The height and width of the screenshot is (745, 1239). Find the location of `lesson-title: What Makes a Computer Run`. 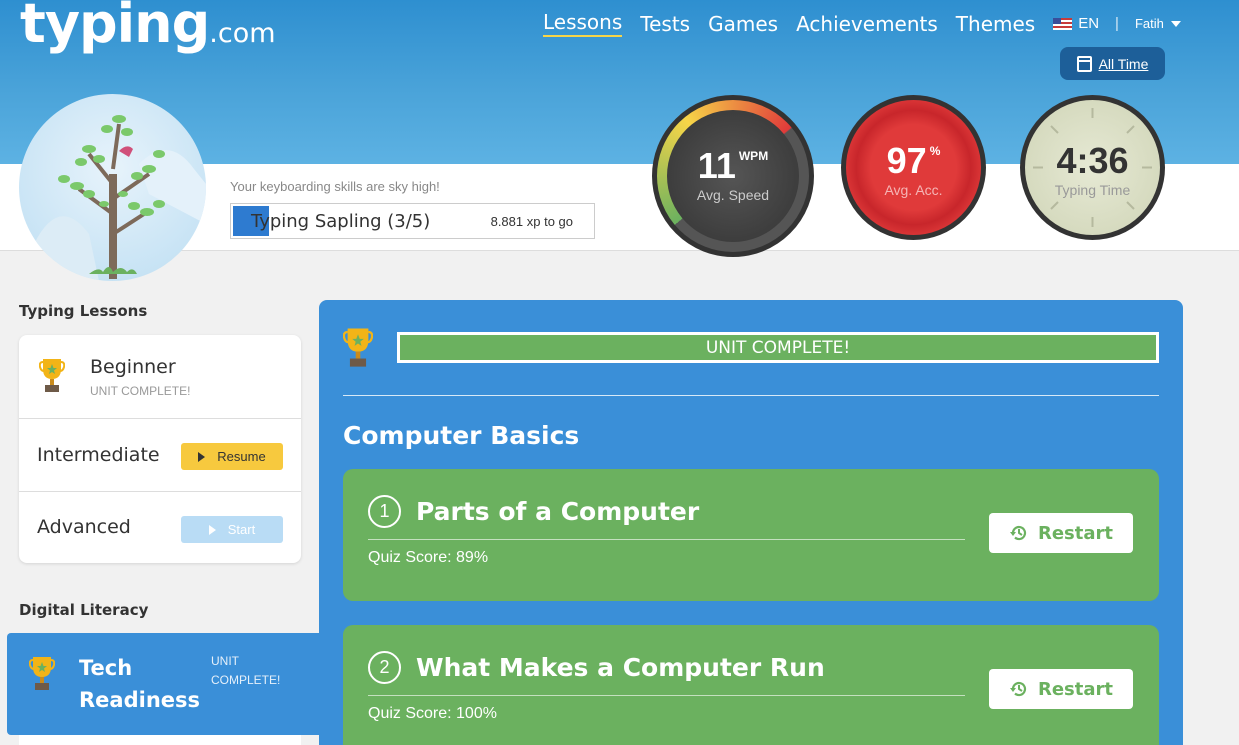

lesson-title: What Makes a Computer Run is located at coordinates (620, 667).